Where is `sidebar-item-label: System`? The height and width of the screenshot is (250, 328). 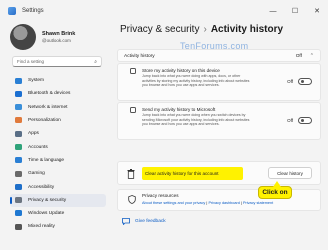 sidebar-item-label: System is located at coordinates (36, 81).